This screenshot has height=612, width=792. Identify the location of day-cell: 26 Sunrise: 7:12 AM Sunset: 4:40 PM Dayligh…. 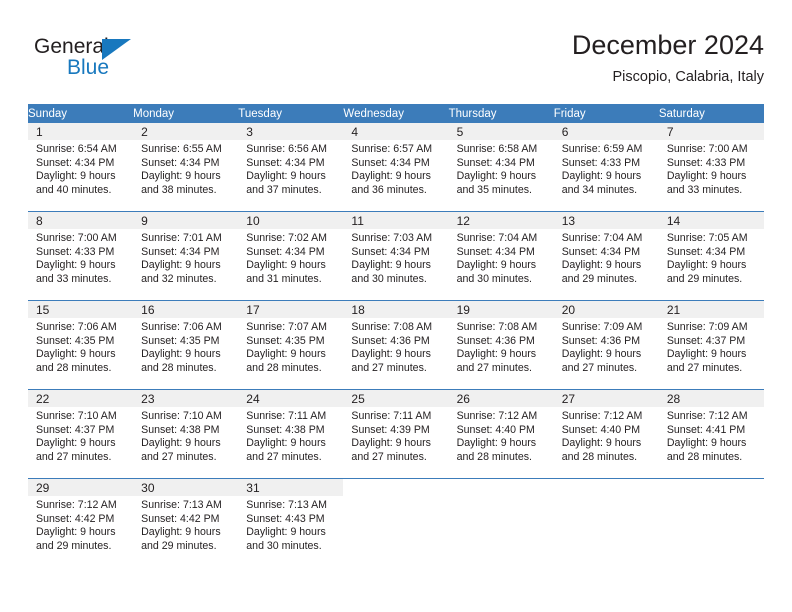
(501, 434).